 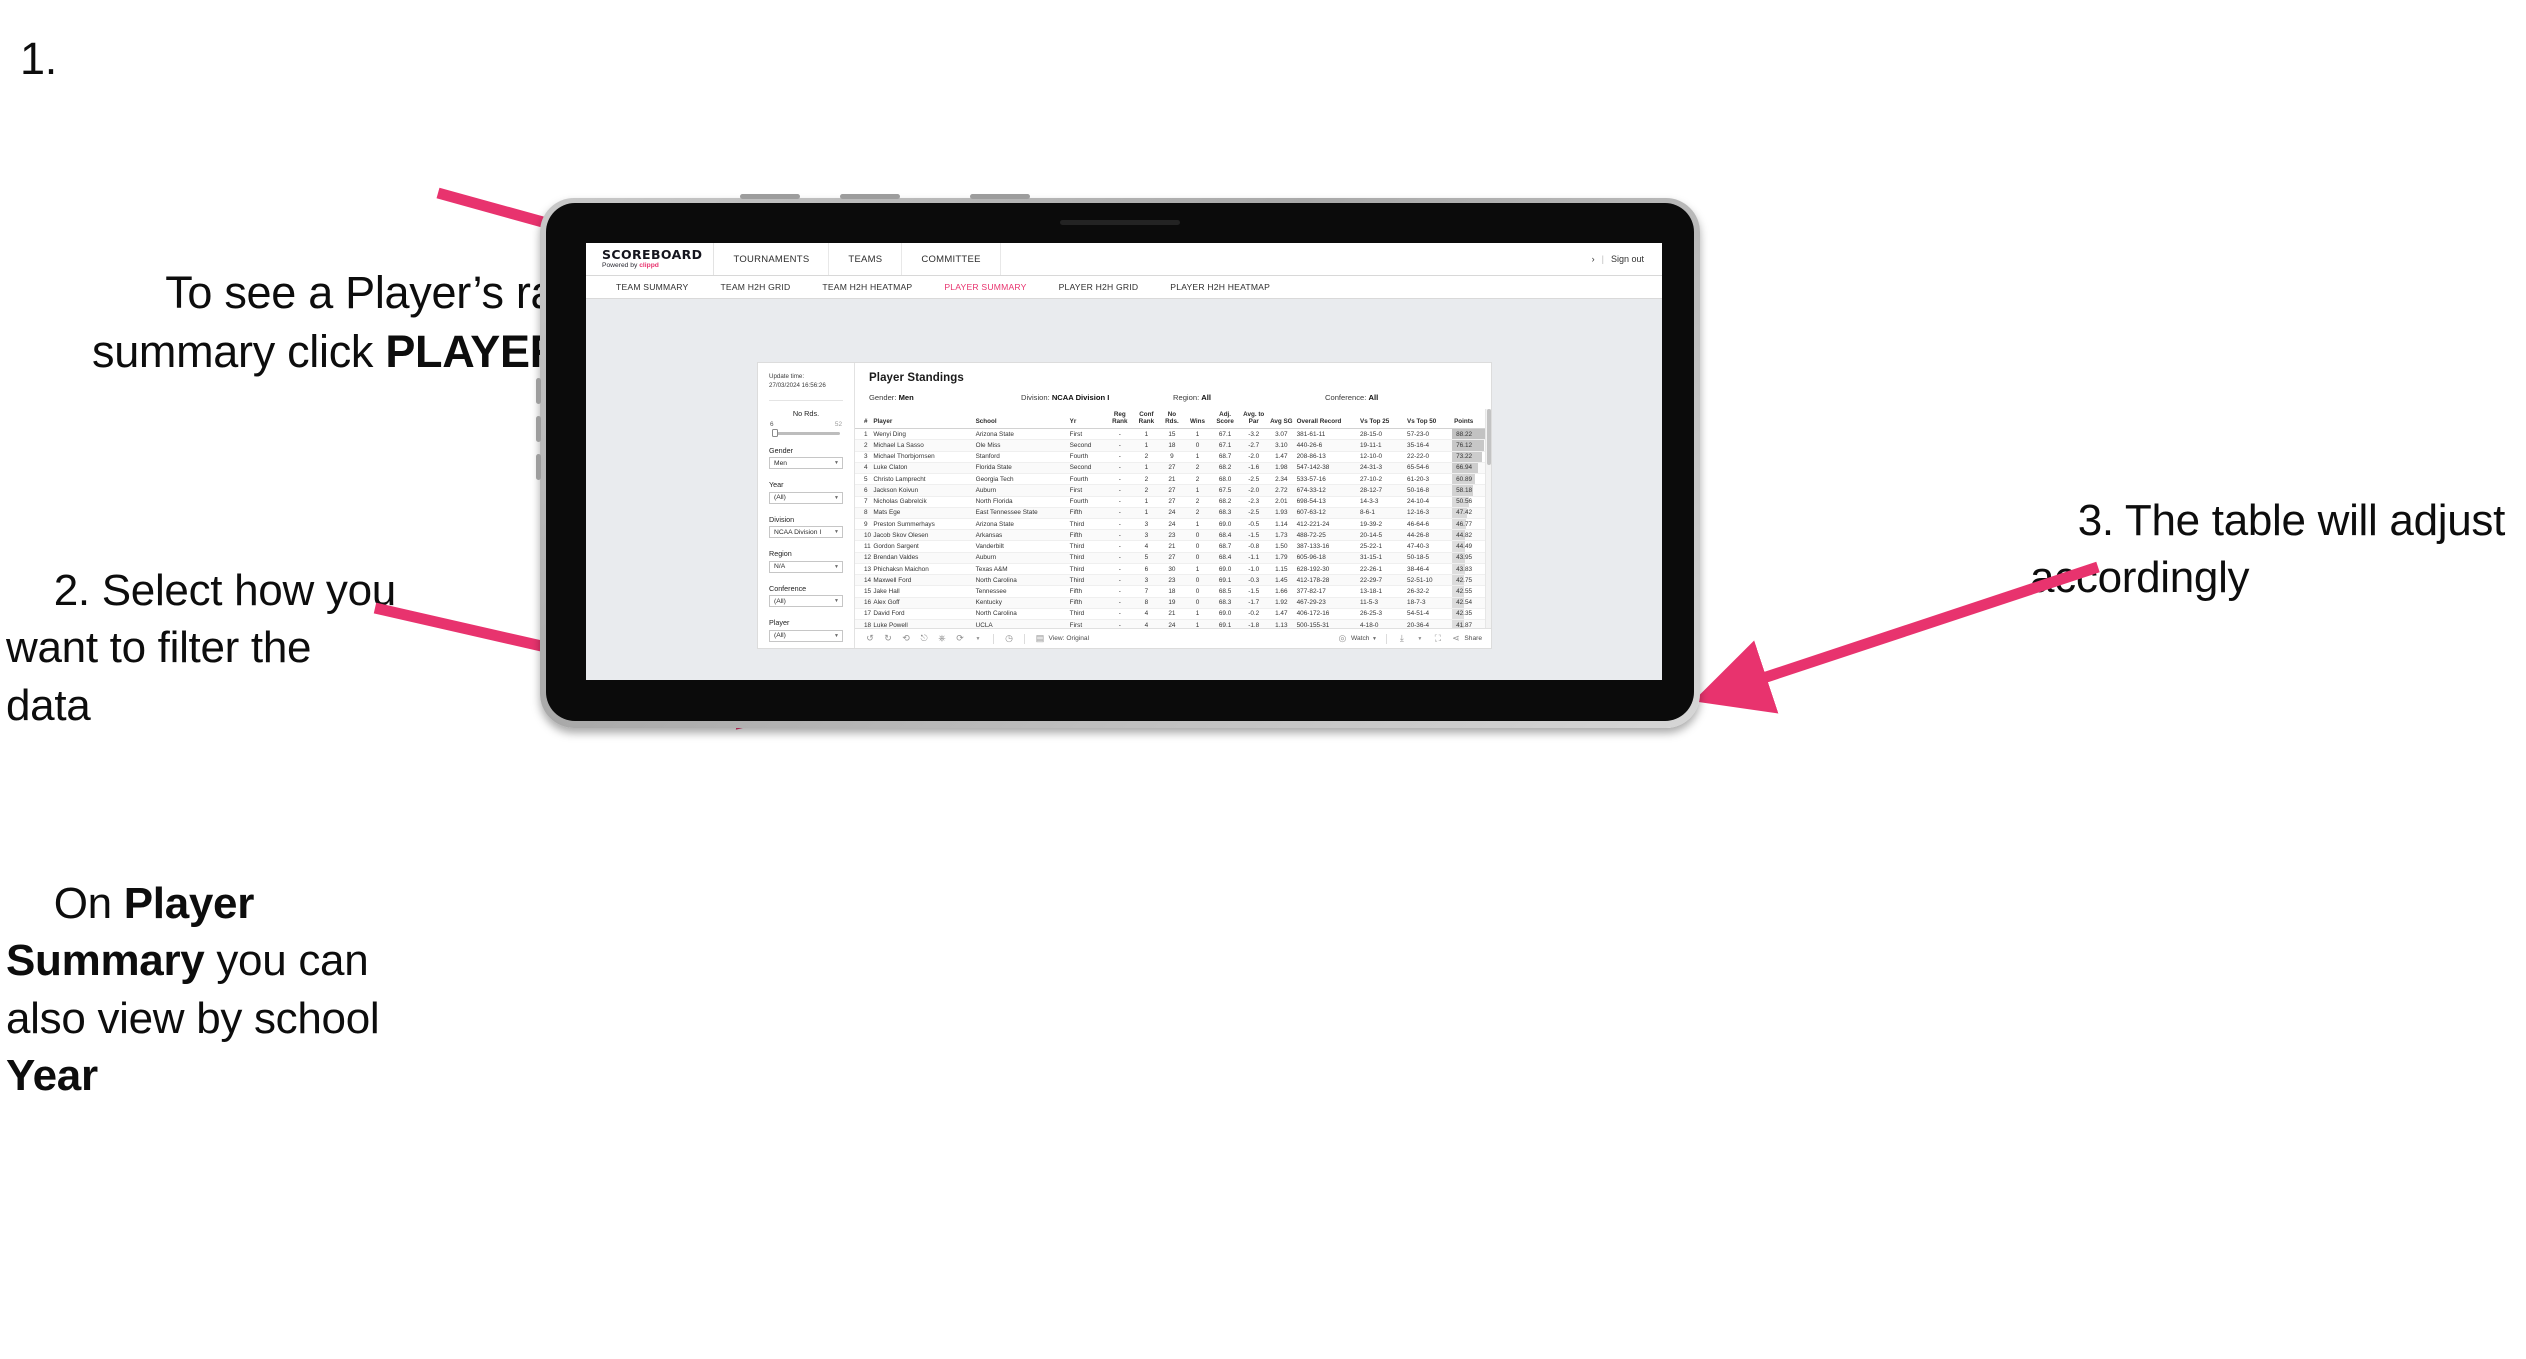 I want to click on col-year: Yr, so click(x=1087, y=419).